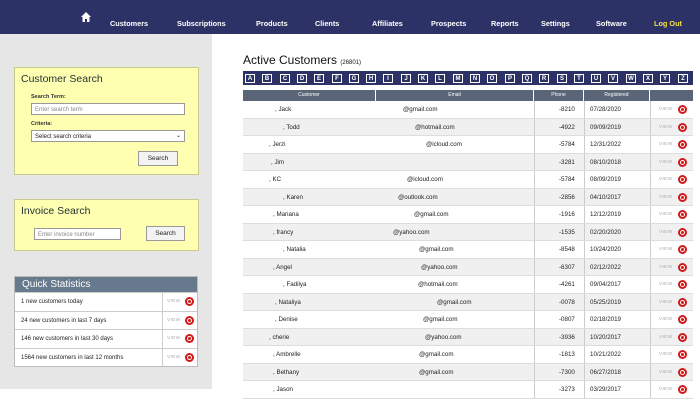 The width and height of the screenshot is (700, 399). Describe the element at coordinates (611, 23) in the screenshot. I see `nav-software: Software` at that location.